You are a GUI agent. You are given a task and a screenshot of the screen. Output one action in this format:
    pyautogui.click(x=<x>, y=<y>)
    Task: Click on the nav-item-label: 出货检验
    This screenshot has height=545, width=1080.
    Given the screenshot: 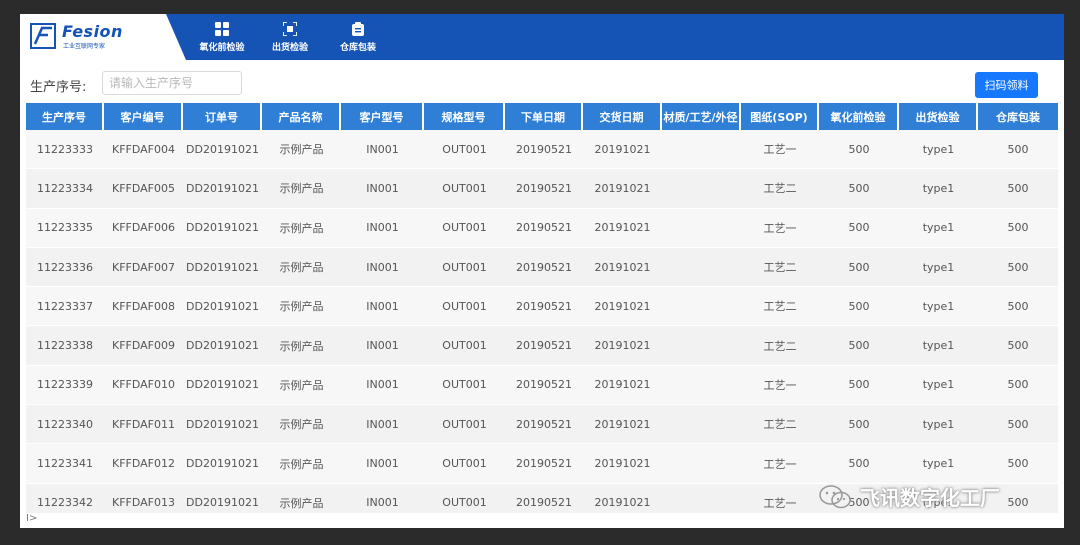 What is the action you would take?
    pyautogui.click(x=289, y=47)
    